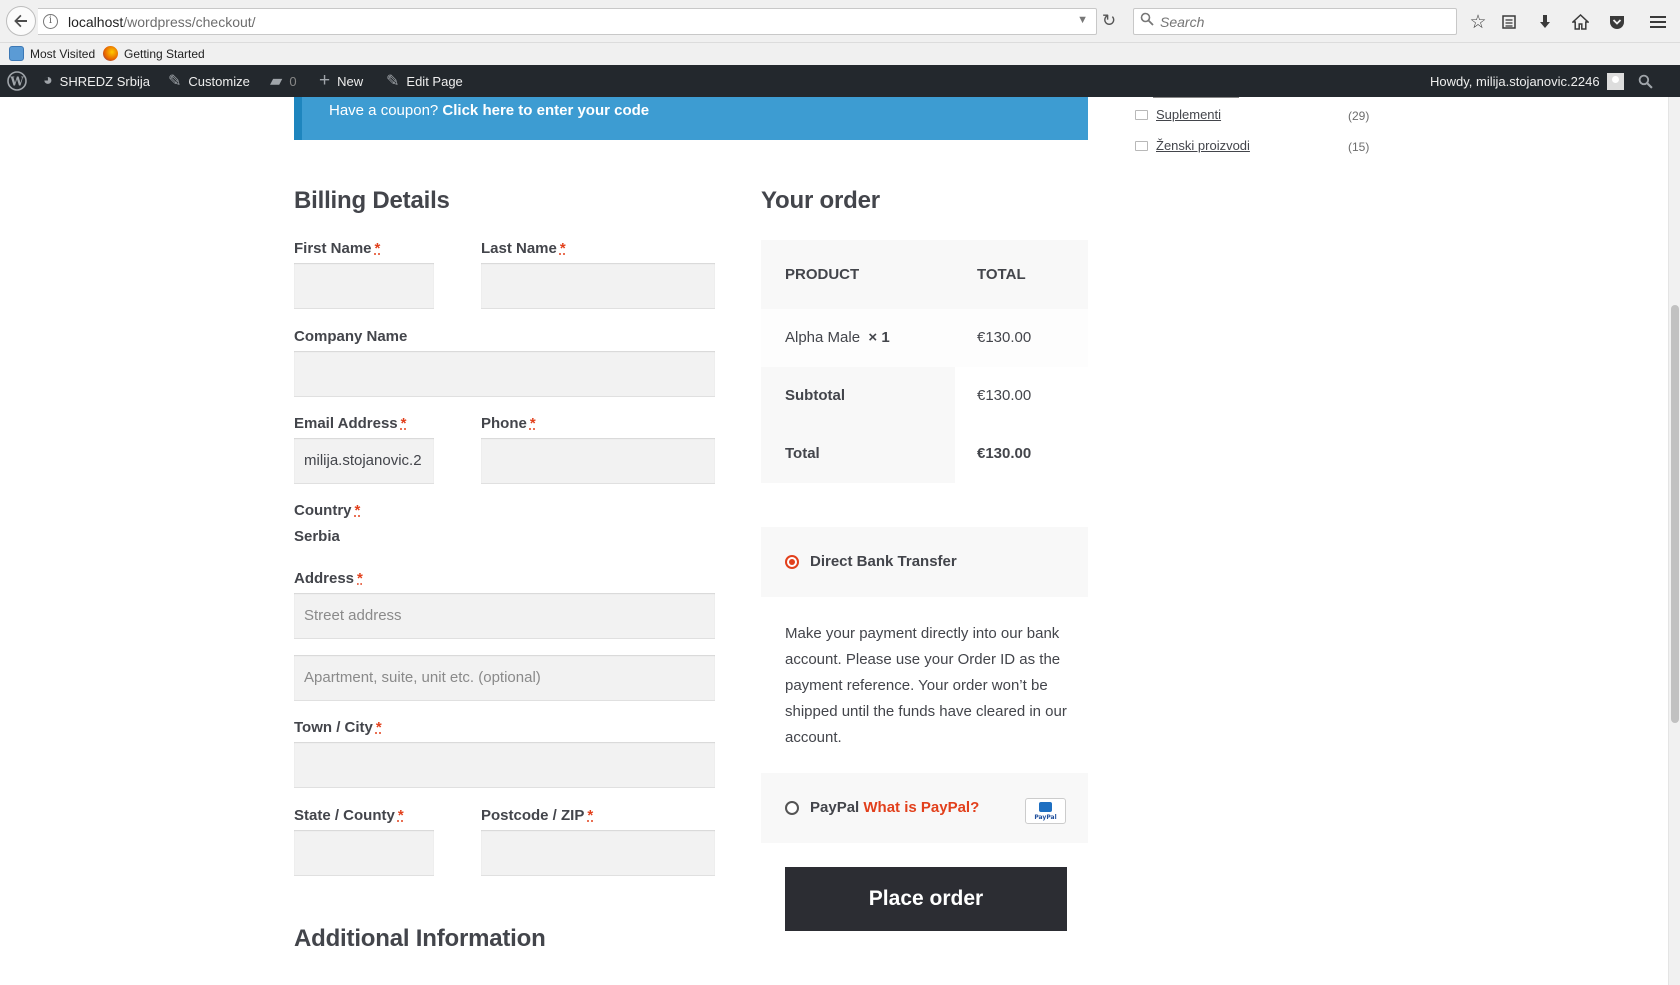 The image size is (1680, 985). What do you see at coordinates (96, 22) in the screenshot?
I see `url-host: localhost` at bounding box center [96, 22].